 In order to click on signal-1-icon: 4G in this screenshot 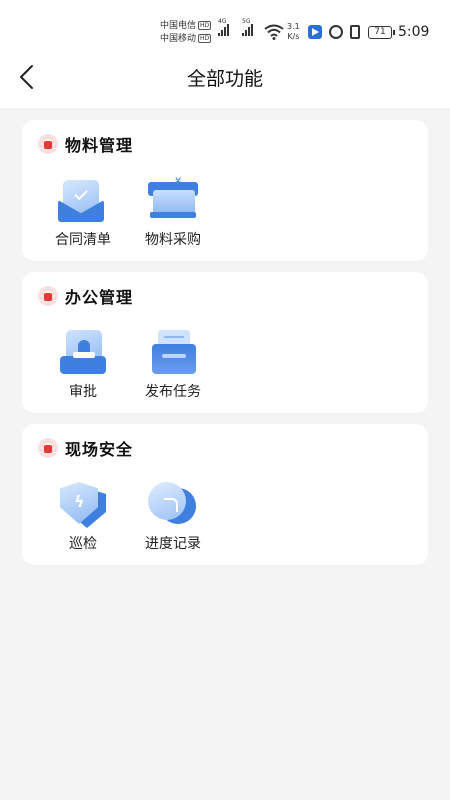, I will do `click(223, 27)`.